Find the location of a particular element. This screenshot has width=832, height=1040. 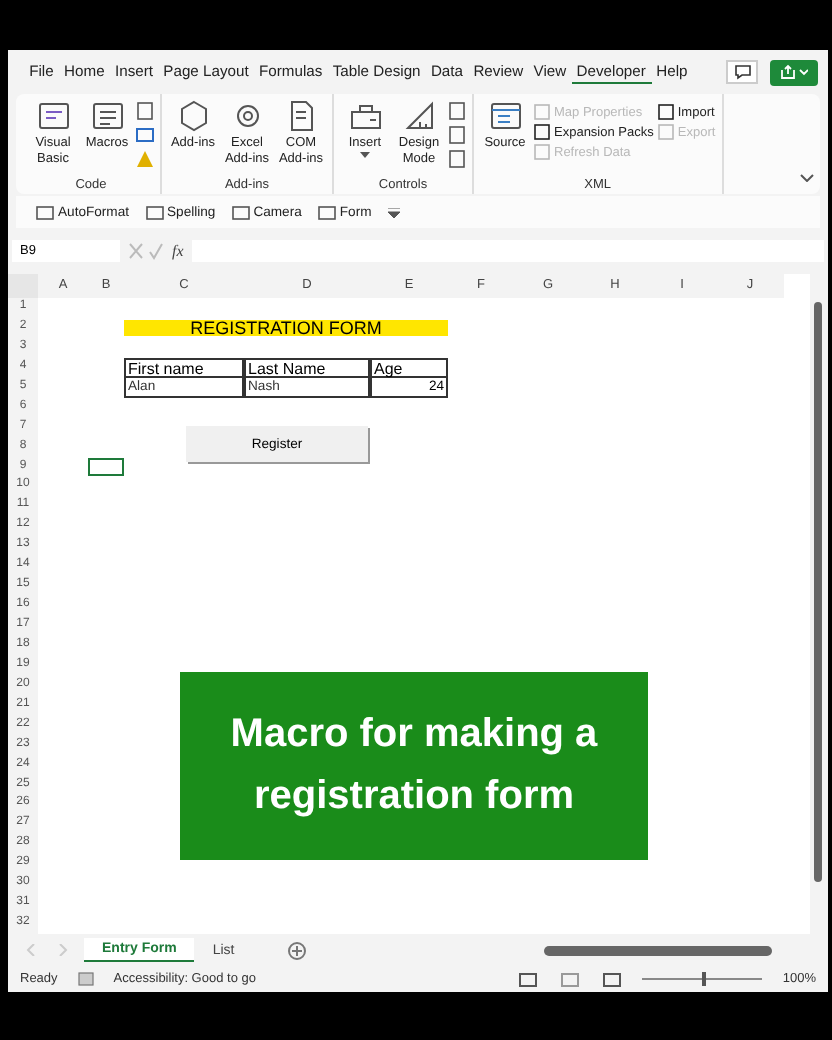

table-header-cell: Last Name is located at coordinates (307, 367).